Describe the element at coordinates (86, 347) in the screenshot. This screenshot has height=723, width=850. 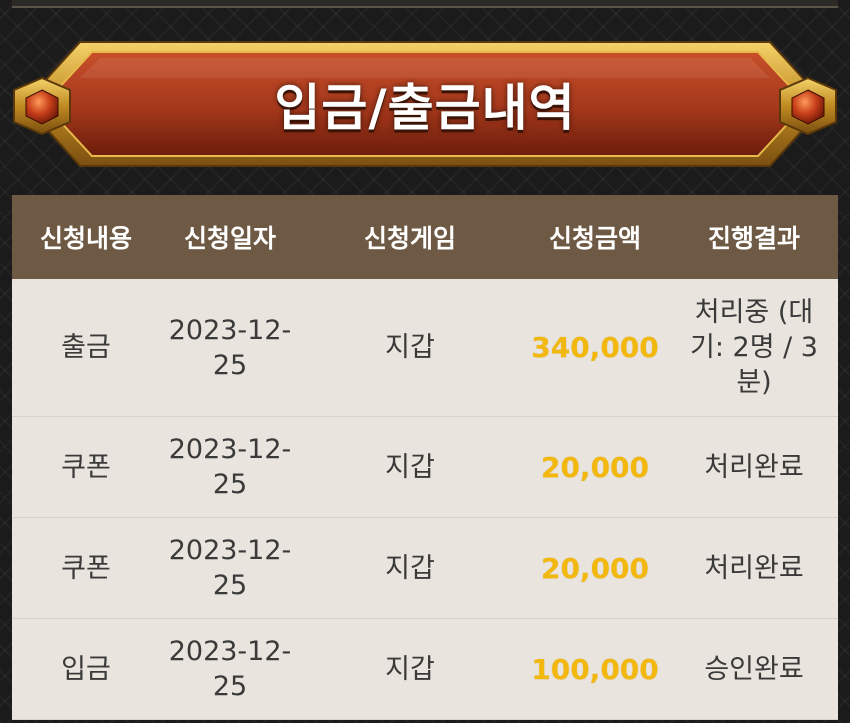
I see `cell-type: 출금` at that location.